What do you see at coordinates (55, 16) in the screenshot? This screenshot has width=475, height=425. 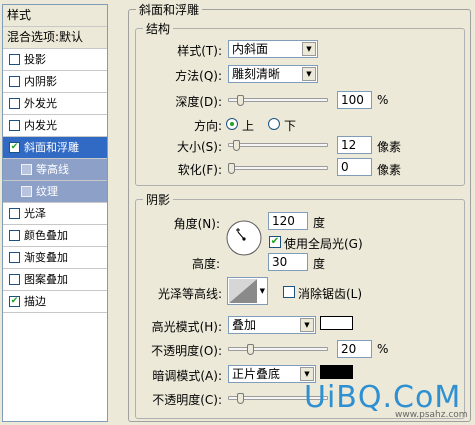 I see `styles-title: 样式` at bounding box center [55, 16].